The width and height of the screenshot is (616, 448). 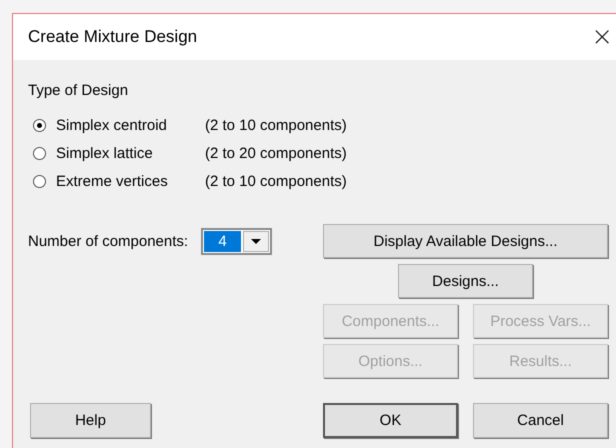 I want to click on close-button: ×, so click(x=602, y=37).